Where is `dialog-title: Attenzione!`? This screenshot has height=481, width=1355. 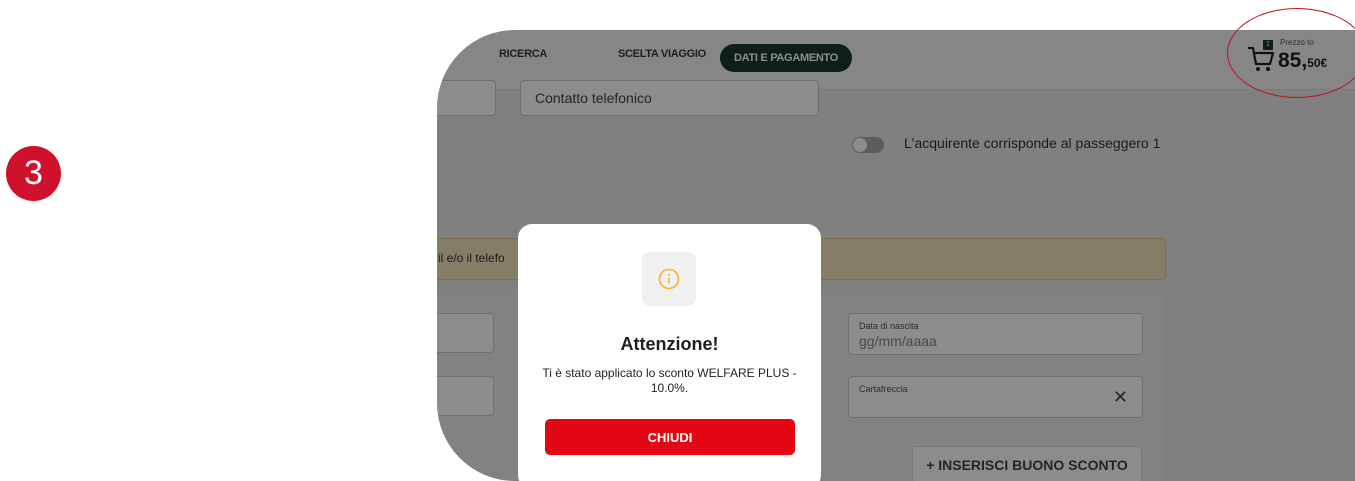 dialog-title: Attenzione! is located at coordinates (669, 344).